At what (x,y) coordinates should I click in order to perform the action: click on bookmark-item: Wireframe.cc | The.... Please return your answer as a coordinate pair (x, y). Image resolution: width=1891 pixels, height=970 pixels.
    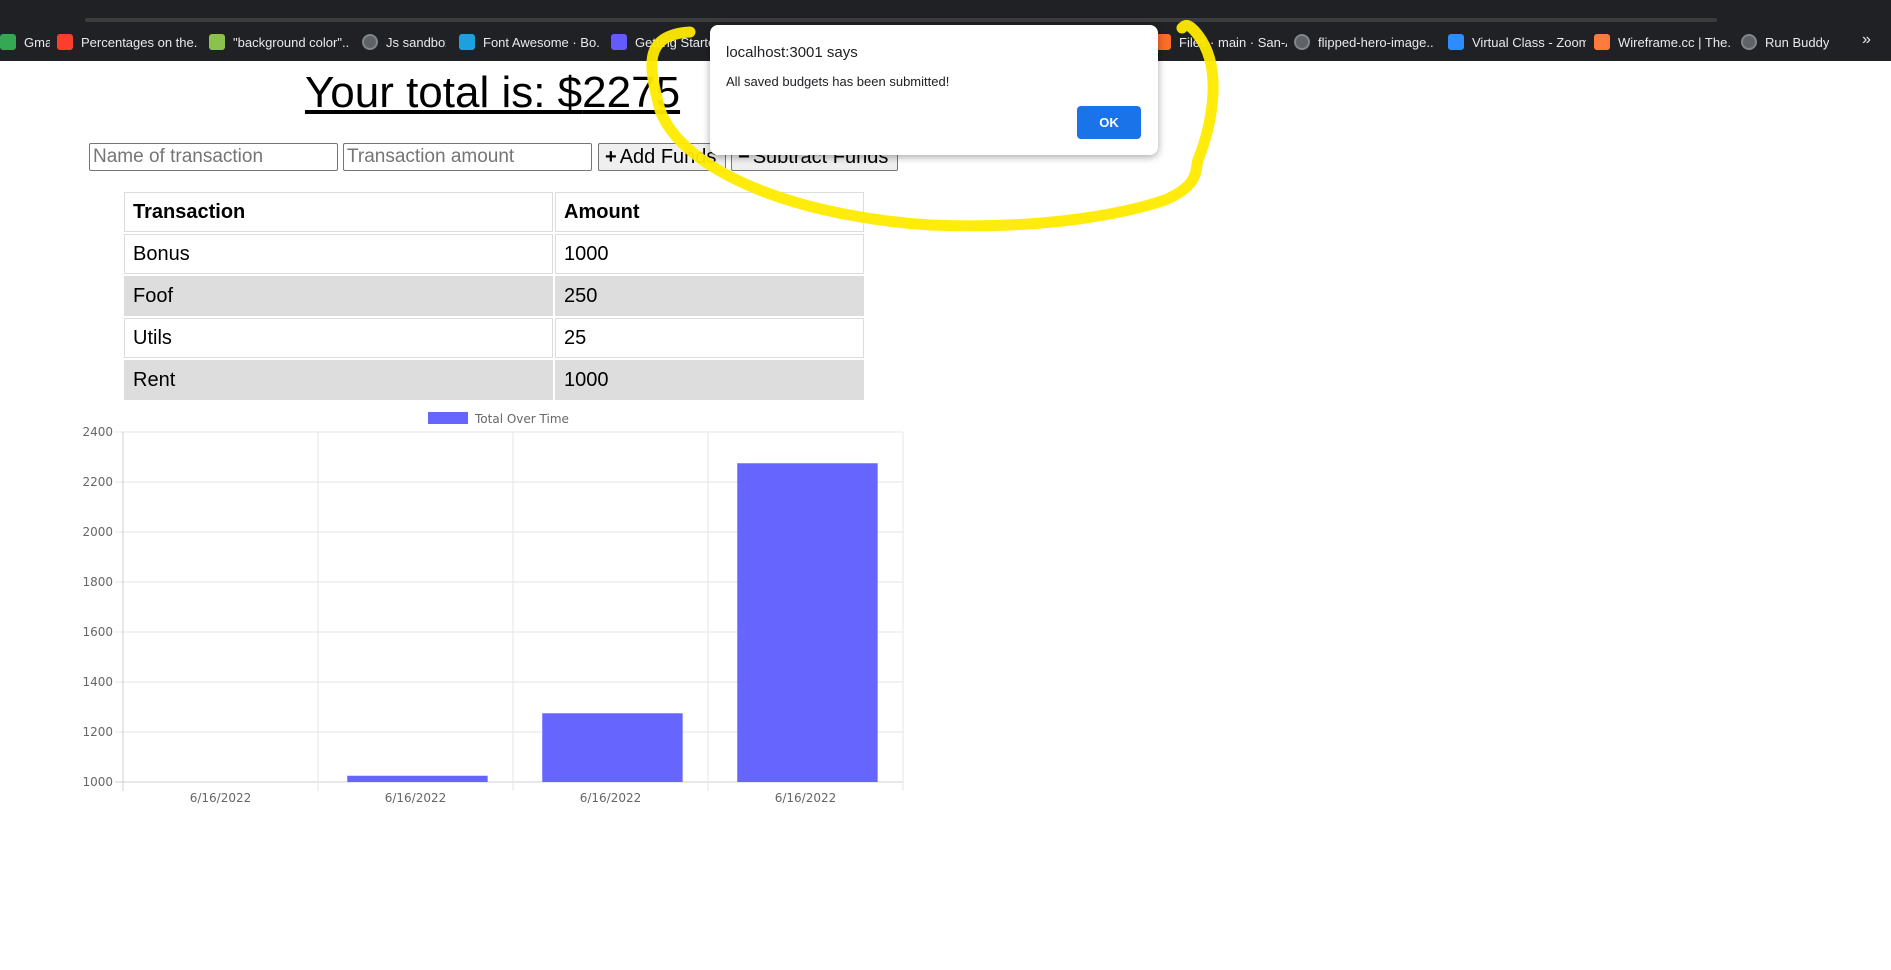
    Looking at the image, I should click on (1663, 42).